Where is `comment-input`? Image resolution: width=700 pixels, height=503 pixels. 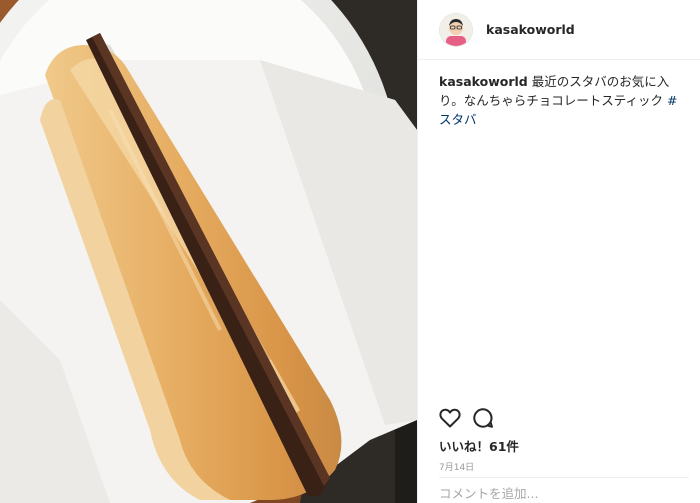
comment-input is located at coordinates (564, 493).